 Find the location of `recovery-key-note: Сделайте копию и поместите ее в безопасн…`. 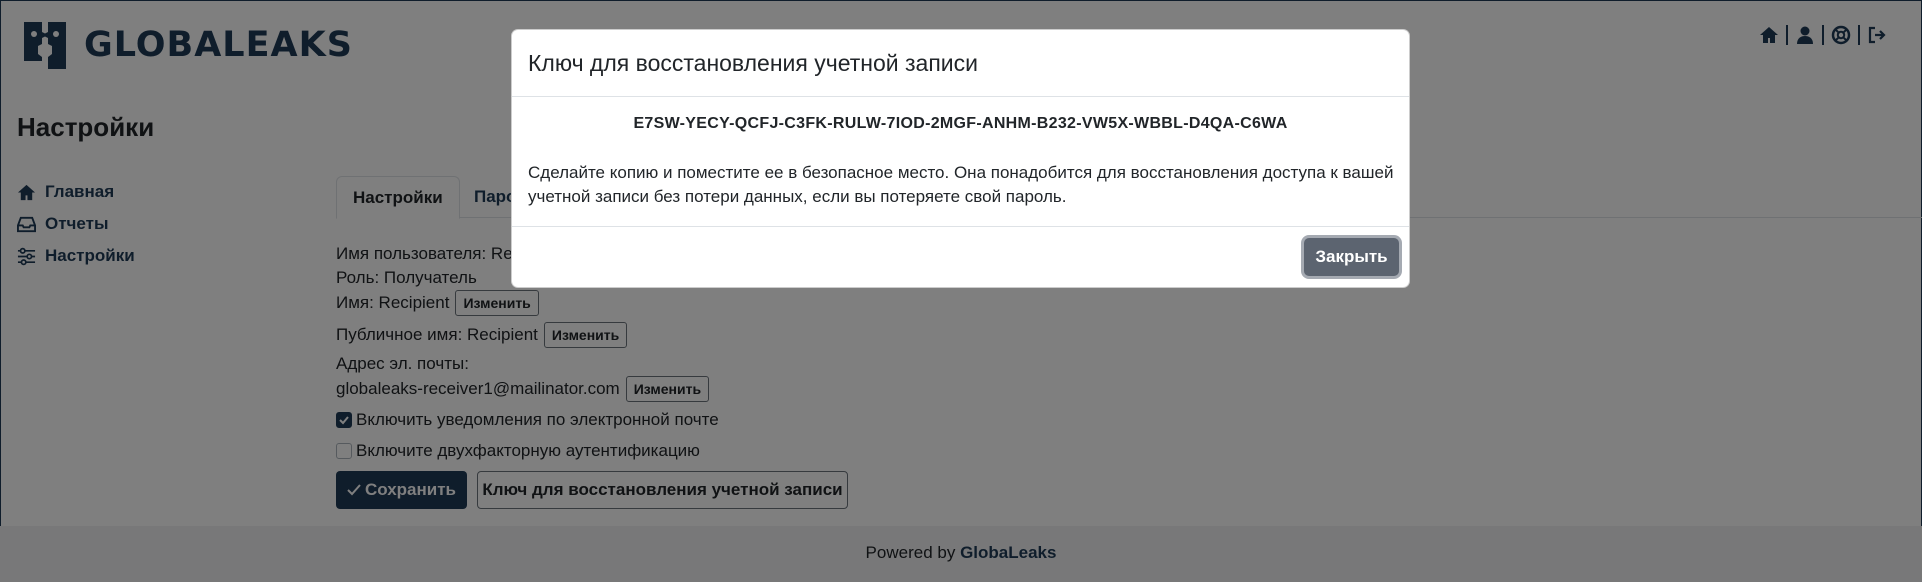

recovery-key-note: Сделайте копию и поместите ее в безопасн… is located at coordinates (961, 184).